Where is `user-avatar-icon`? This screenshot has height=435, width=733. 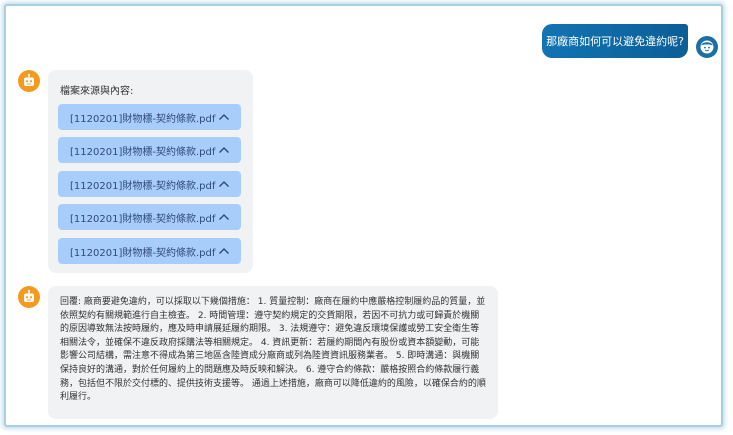
user-avatar-icon is located at coordinates (707, 47).